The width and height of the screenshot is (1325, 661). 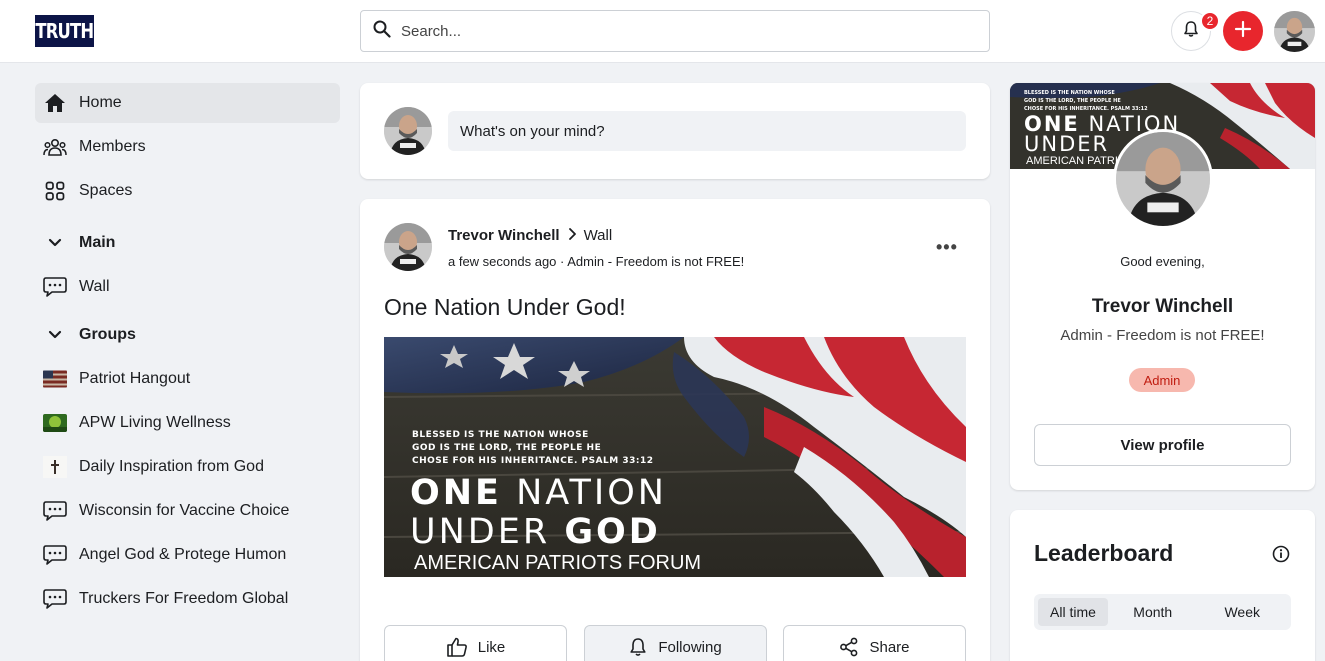 What do you see at coordinates (187, 335) in the screenshot?
I see `section-groups-toggle: Groups` at bounding box center [187, 335].